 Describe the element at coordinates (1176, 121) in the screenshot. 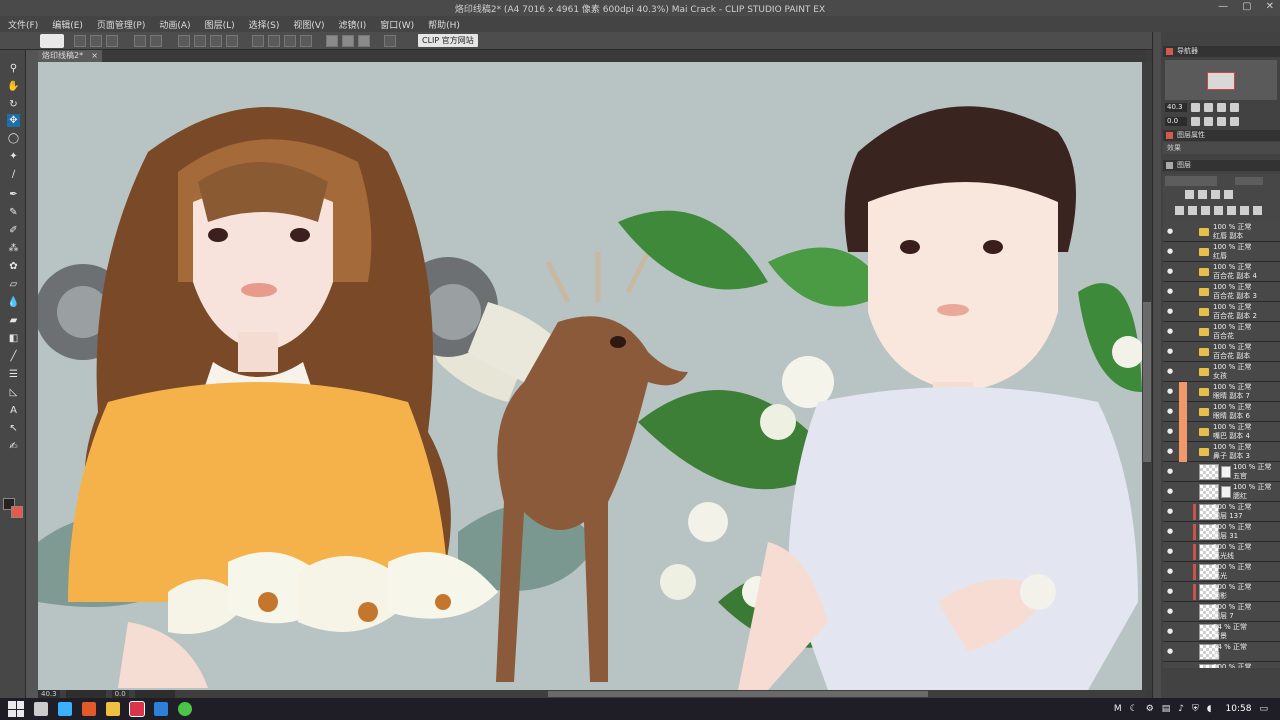

I see `navigator-angle-value: 0.0` at that location.